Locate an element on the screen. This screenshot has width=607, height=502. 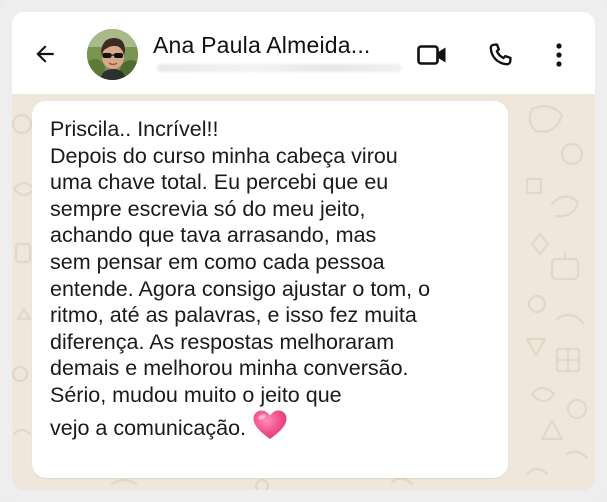
video-call-icon is located at coordinates (432, 55).